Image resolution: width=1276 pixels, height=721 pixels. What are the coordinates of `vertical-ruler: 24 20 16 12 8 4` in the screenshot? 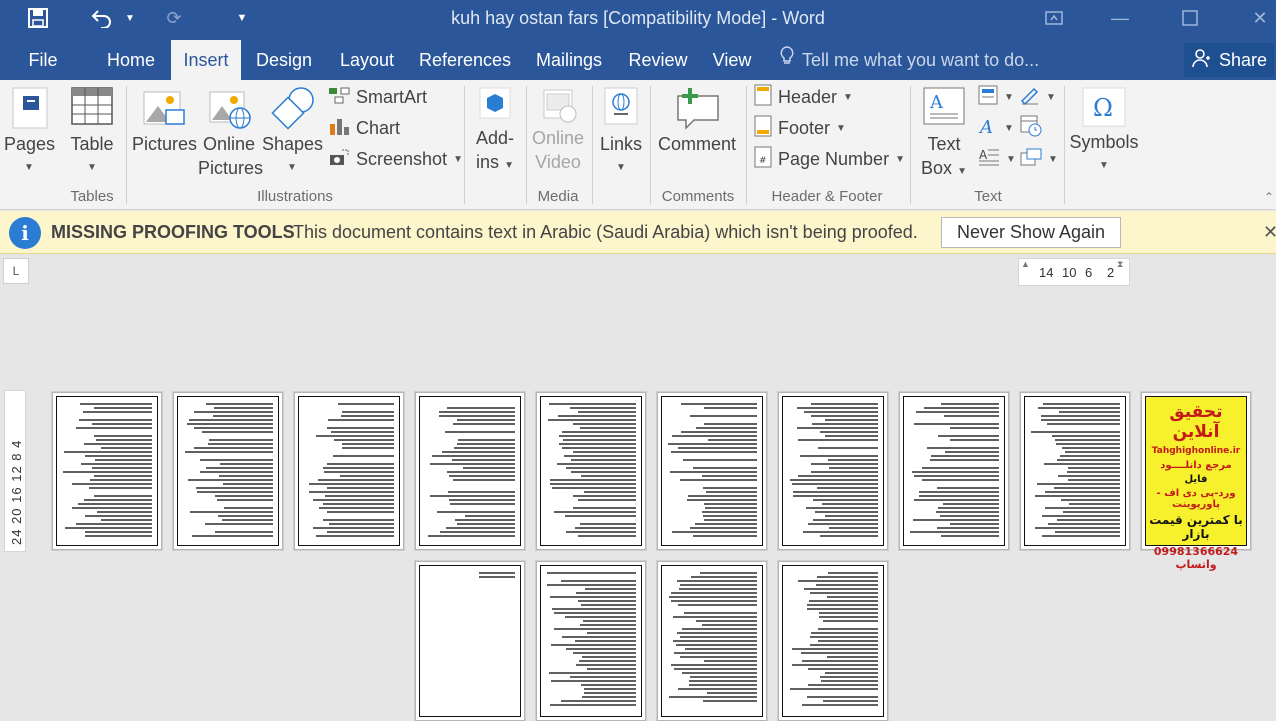 It's located at (15, 471).